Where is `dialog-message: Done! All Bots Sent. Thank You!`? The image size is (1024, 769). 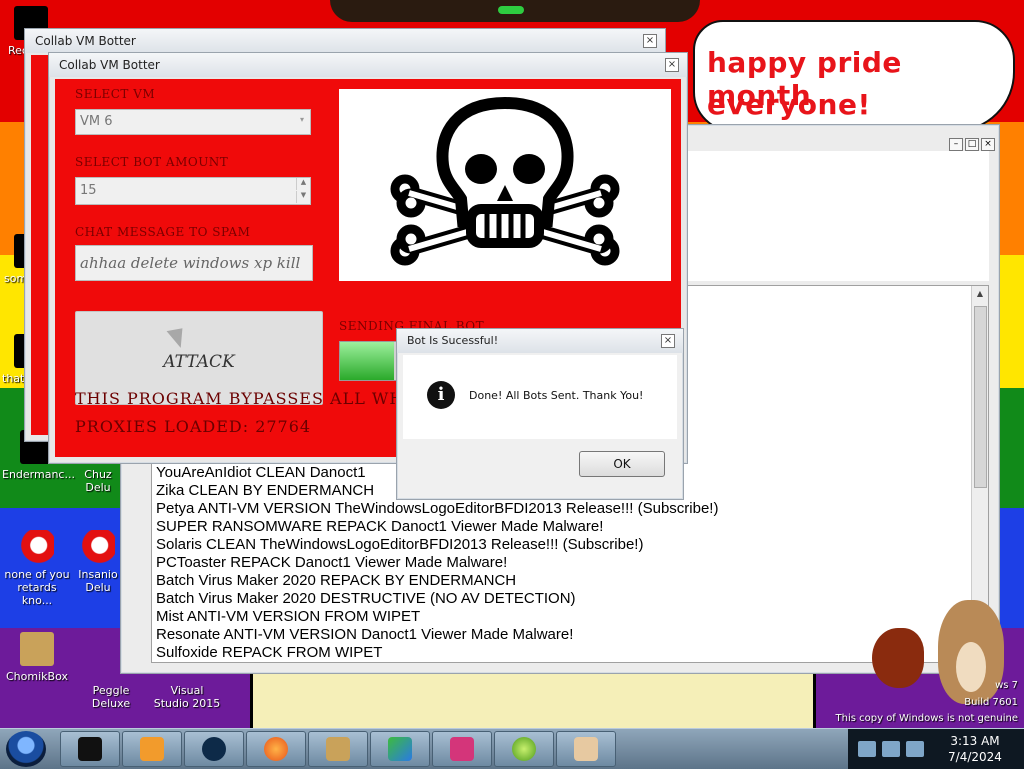
dialog-message: Done! All Bots Sent. Thank You! is located at coordinates (556, 395).